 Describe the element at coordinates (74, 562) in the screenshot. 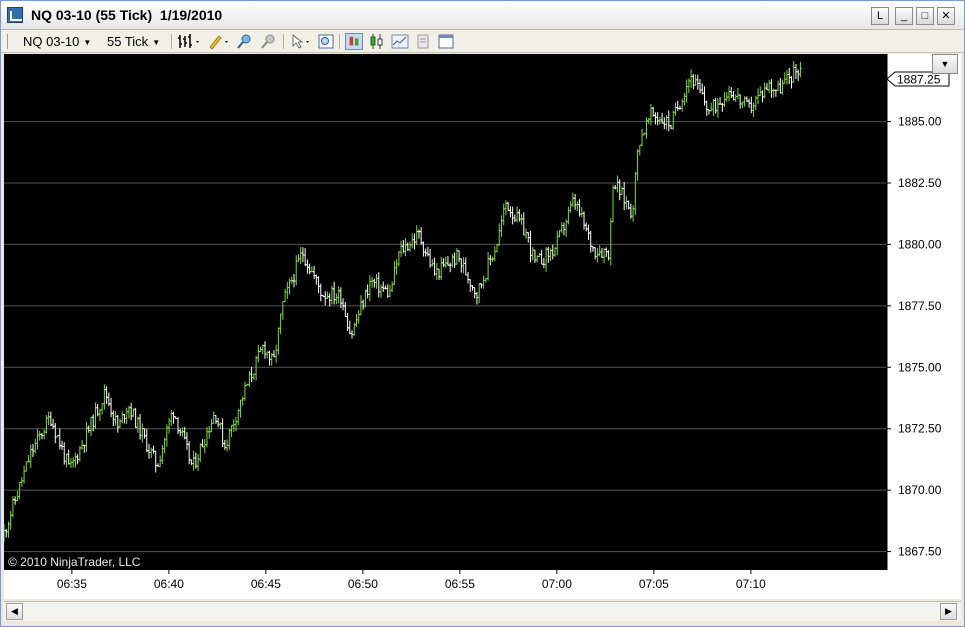

I see `copyright-text: © 2010 NinjaTrader, LLC` at that location.